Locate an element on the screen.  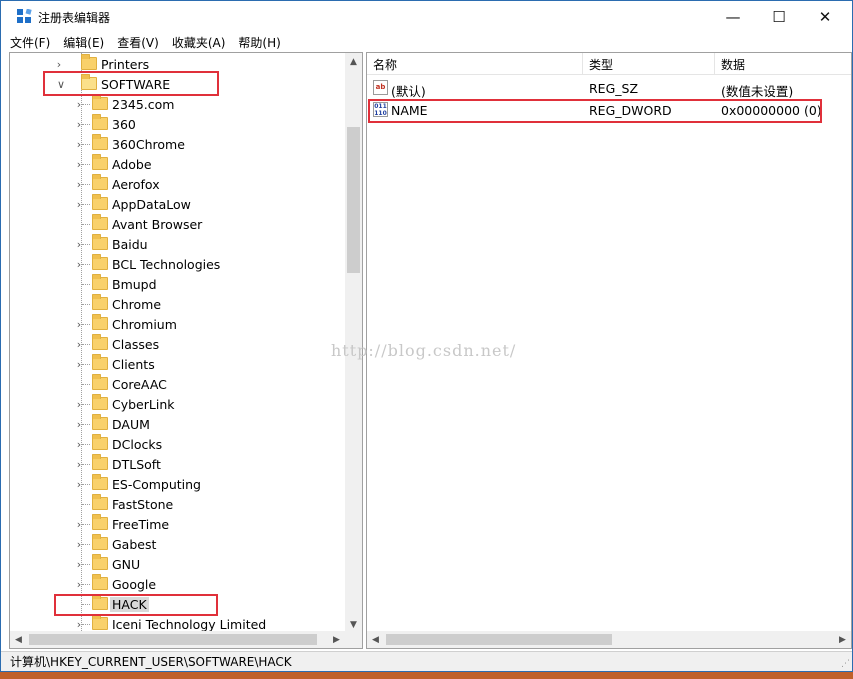
tree-item-label: Baidu is located at coordinates (130, 244).